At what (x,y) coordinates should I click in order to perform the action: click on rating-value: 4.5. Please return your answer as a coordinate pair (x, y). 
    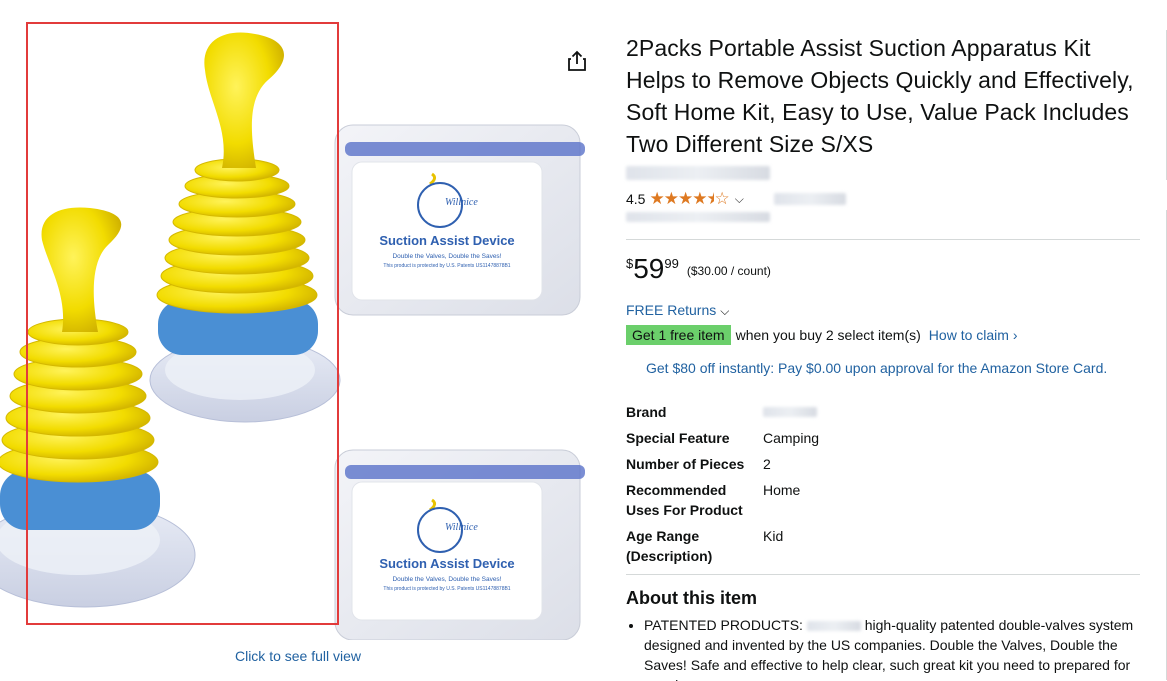
    Looking at the image, I should click on (636, 199).